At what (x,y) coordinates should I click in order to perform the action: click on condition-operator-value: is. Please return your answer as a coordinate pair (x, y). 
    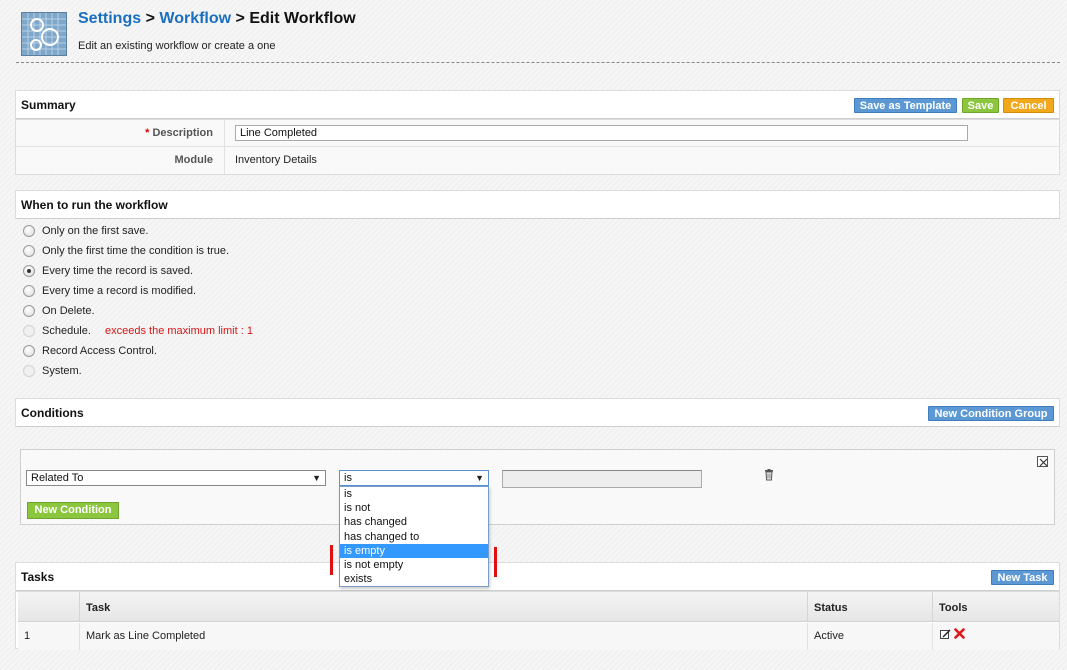
    Looking at the image, I should click on (348, 478).